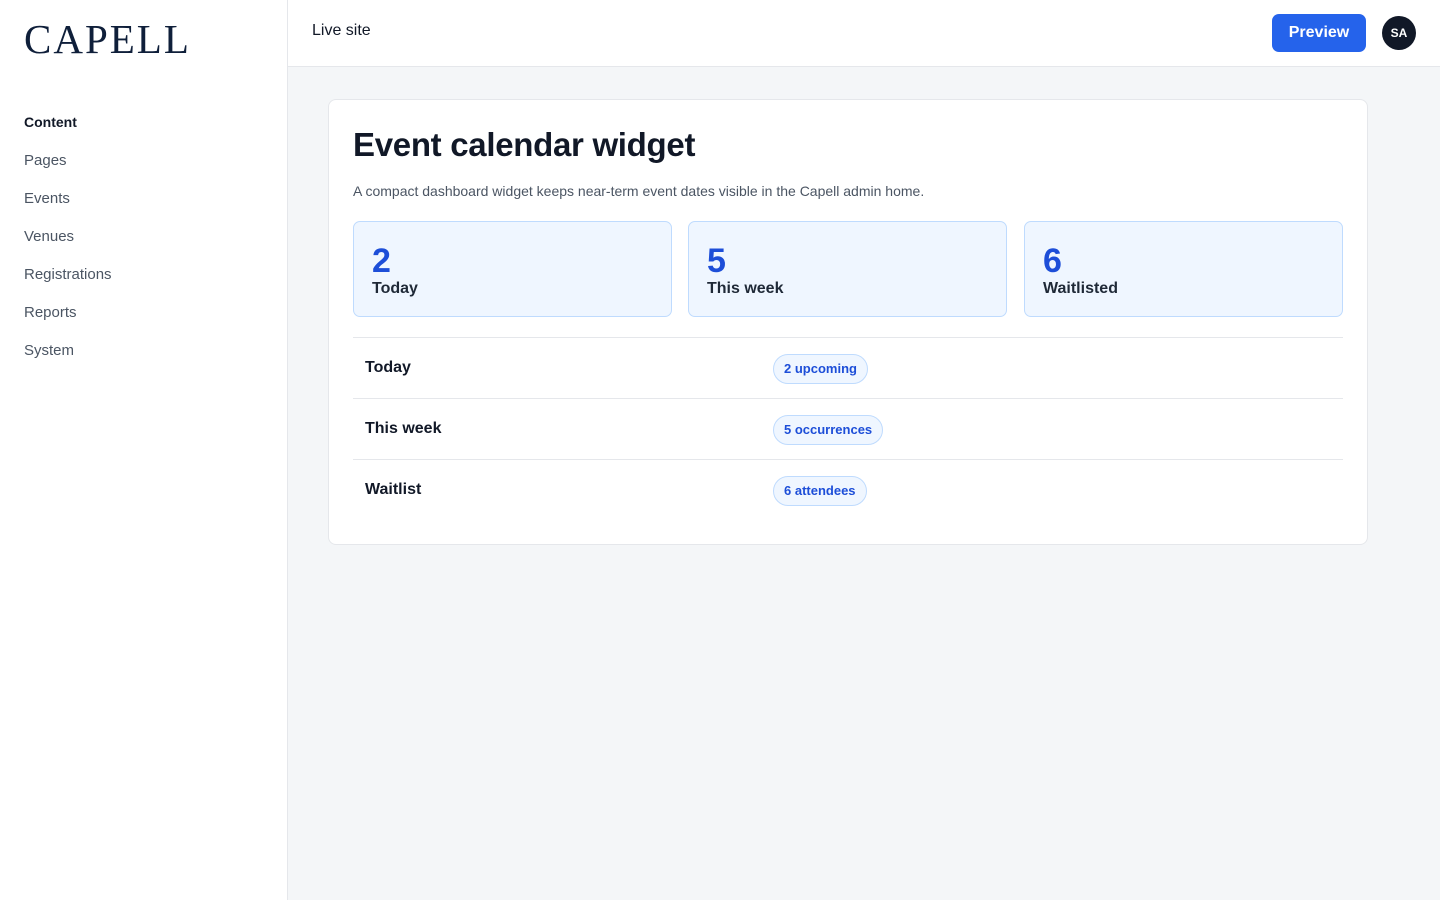 Image resolution: width=1440 pixels, height=900 pixels. I want to click on stat-label: Waitlisted, so click(1080, 288).